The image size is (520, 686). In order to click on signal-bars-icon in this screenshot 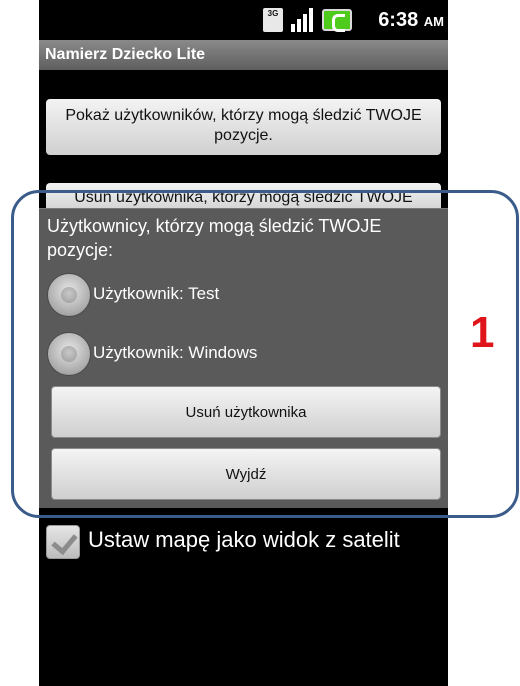, I will do `click(303, 20)`.